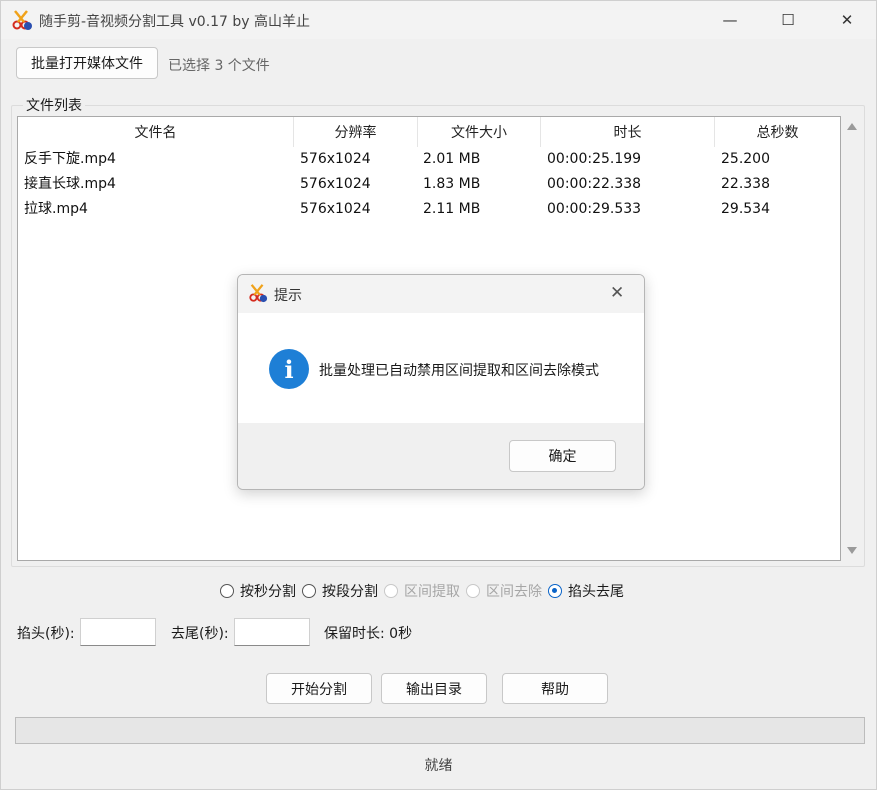 Image resolution: width=877 pixels, height=790 pixels. Describe the element at coordinates (438, 766) in the screenshot. I see `status-text: 就绪` at that location.